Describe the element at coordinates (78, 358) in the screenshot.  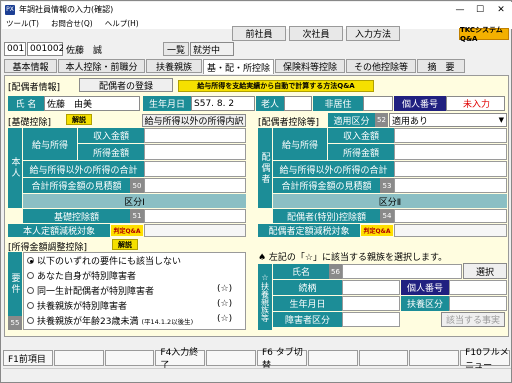
I see `f2-key` at that location.